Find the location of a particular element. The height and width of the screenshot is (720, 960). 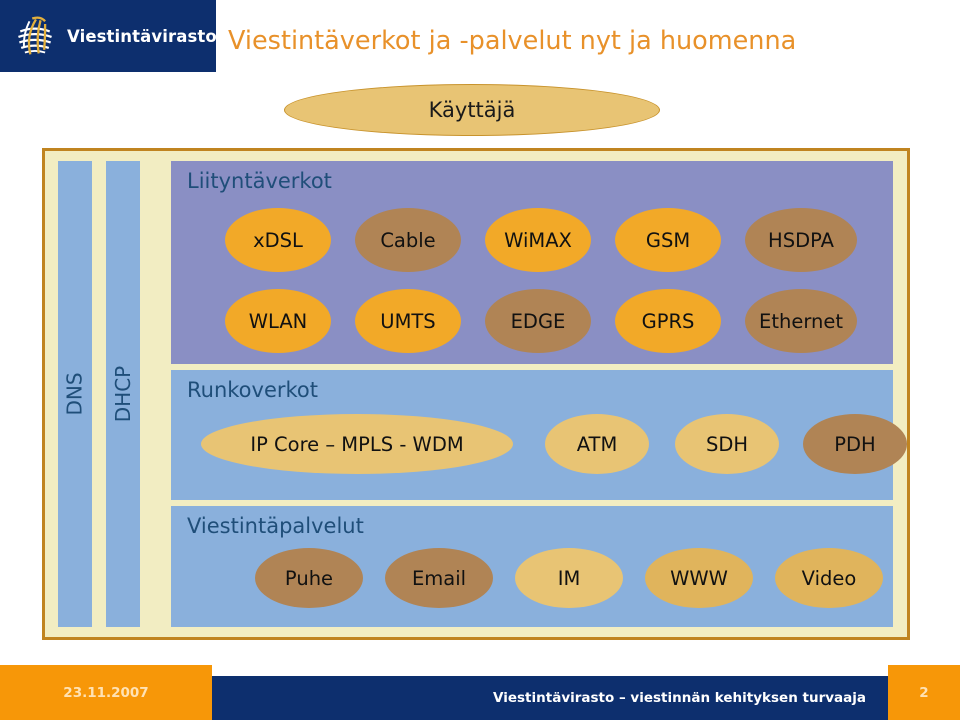

node-video: Video is located at coordinates (829, 578).